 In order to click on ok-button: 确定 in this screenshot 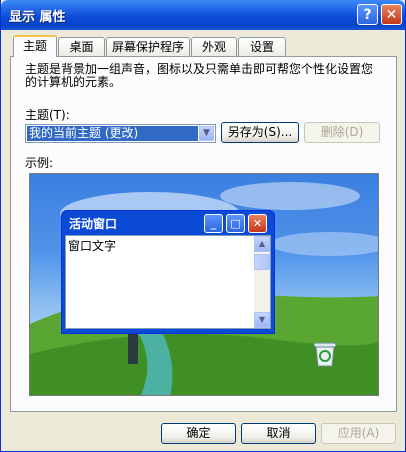, I will do `click(198, 433)`.